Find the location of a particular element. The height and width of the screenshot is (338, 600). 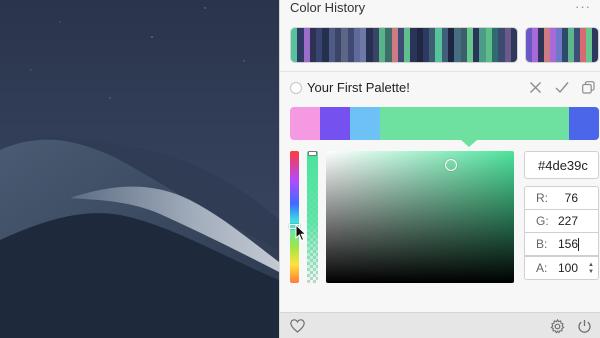

alpha-channel-field: A: 100 ▲ ▼ is located at coordinates (561, 268).